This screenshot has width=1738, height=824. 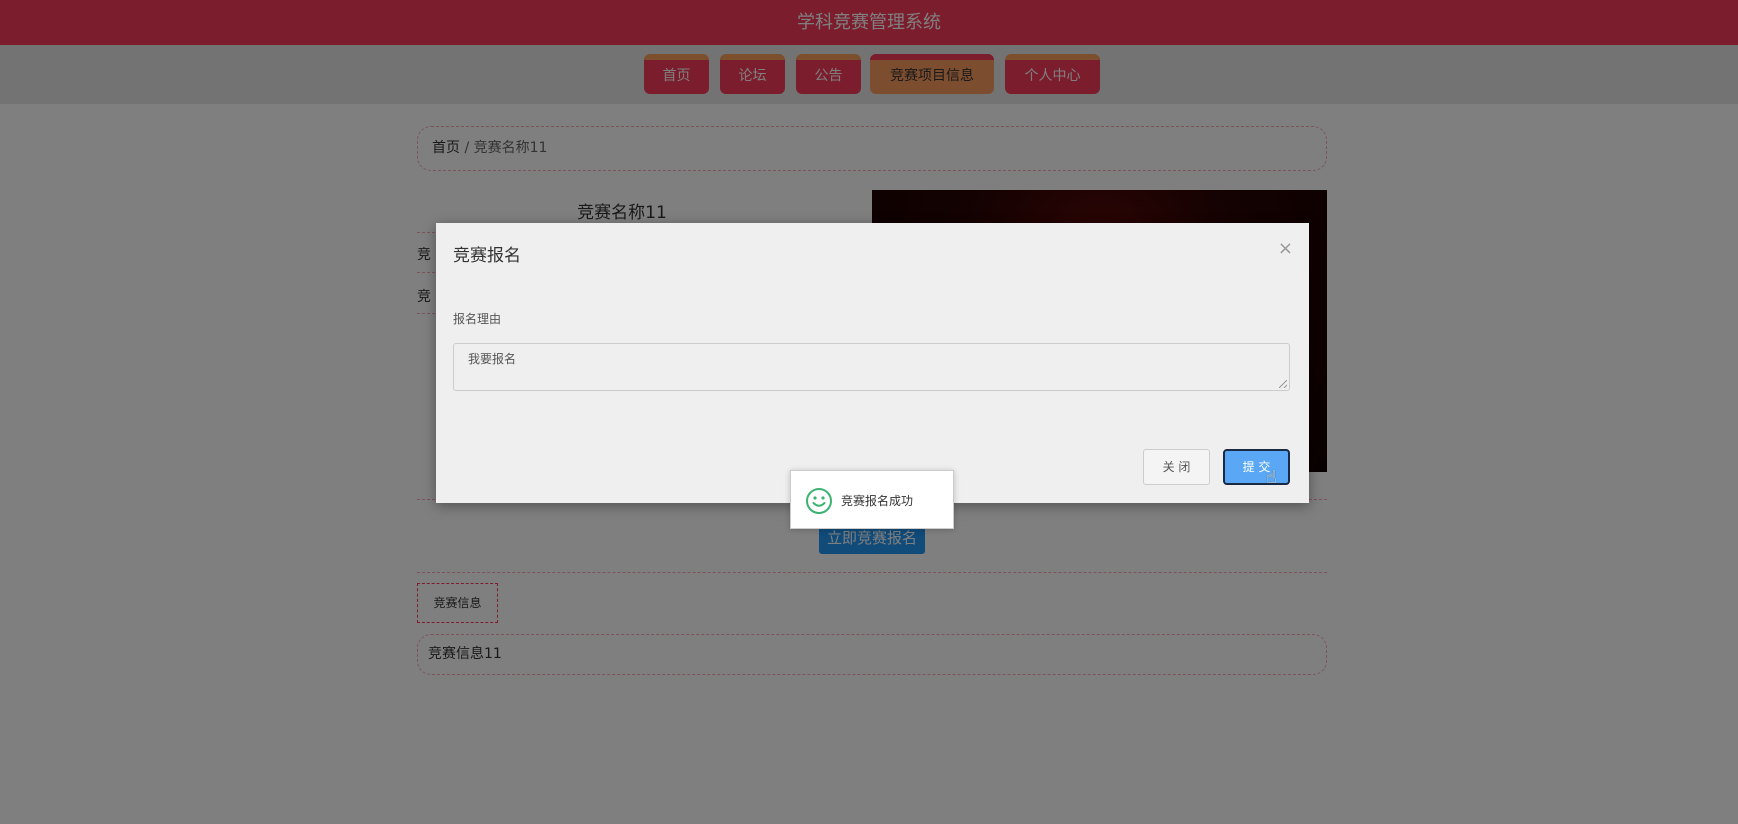 What do you see at coordinates (877, 501) in the screenshot?
I see `toast-message: 竞赛报名成功` at bounding box center [877, 501].